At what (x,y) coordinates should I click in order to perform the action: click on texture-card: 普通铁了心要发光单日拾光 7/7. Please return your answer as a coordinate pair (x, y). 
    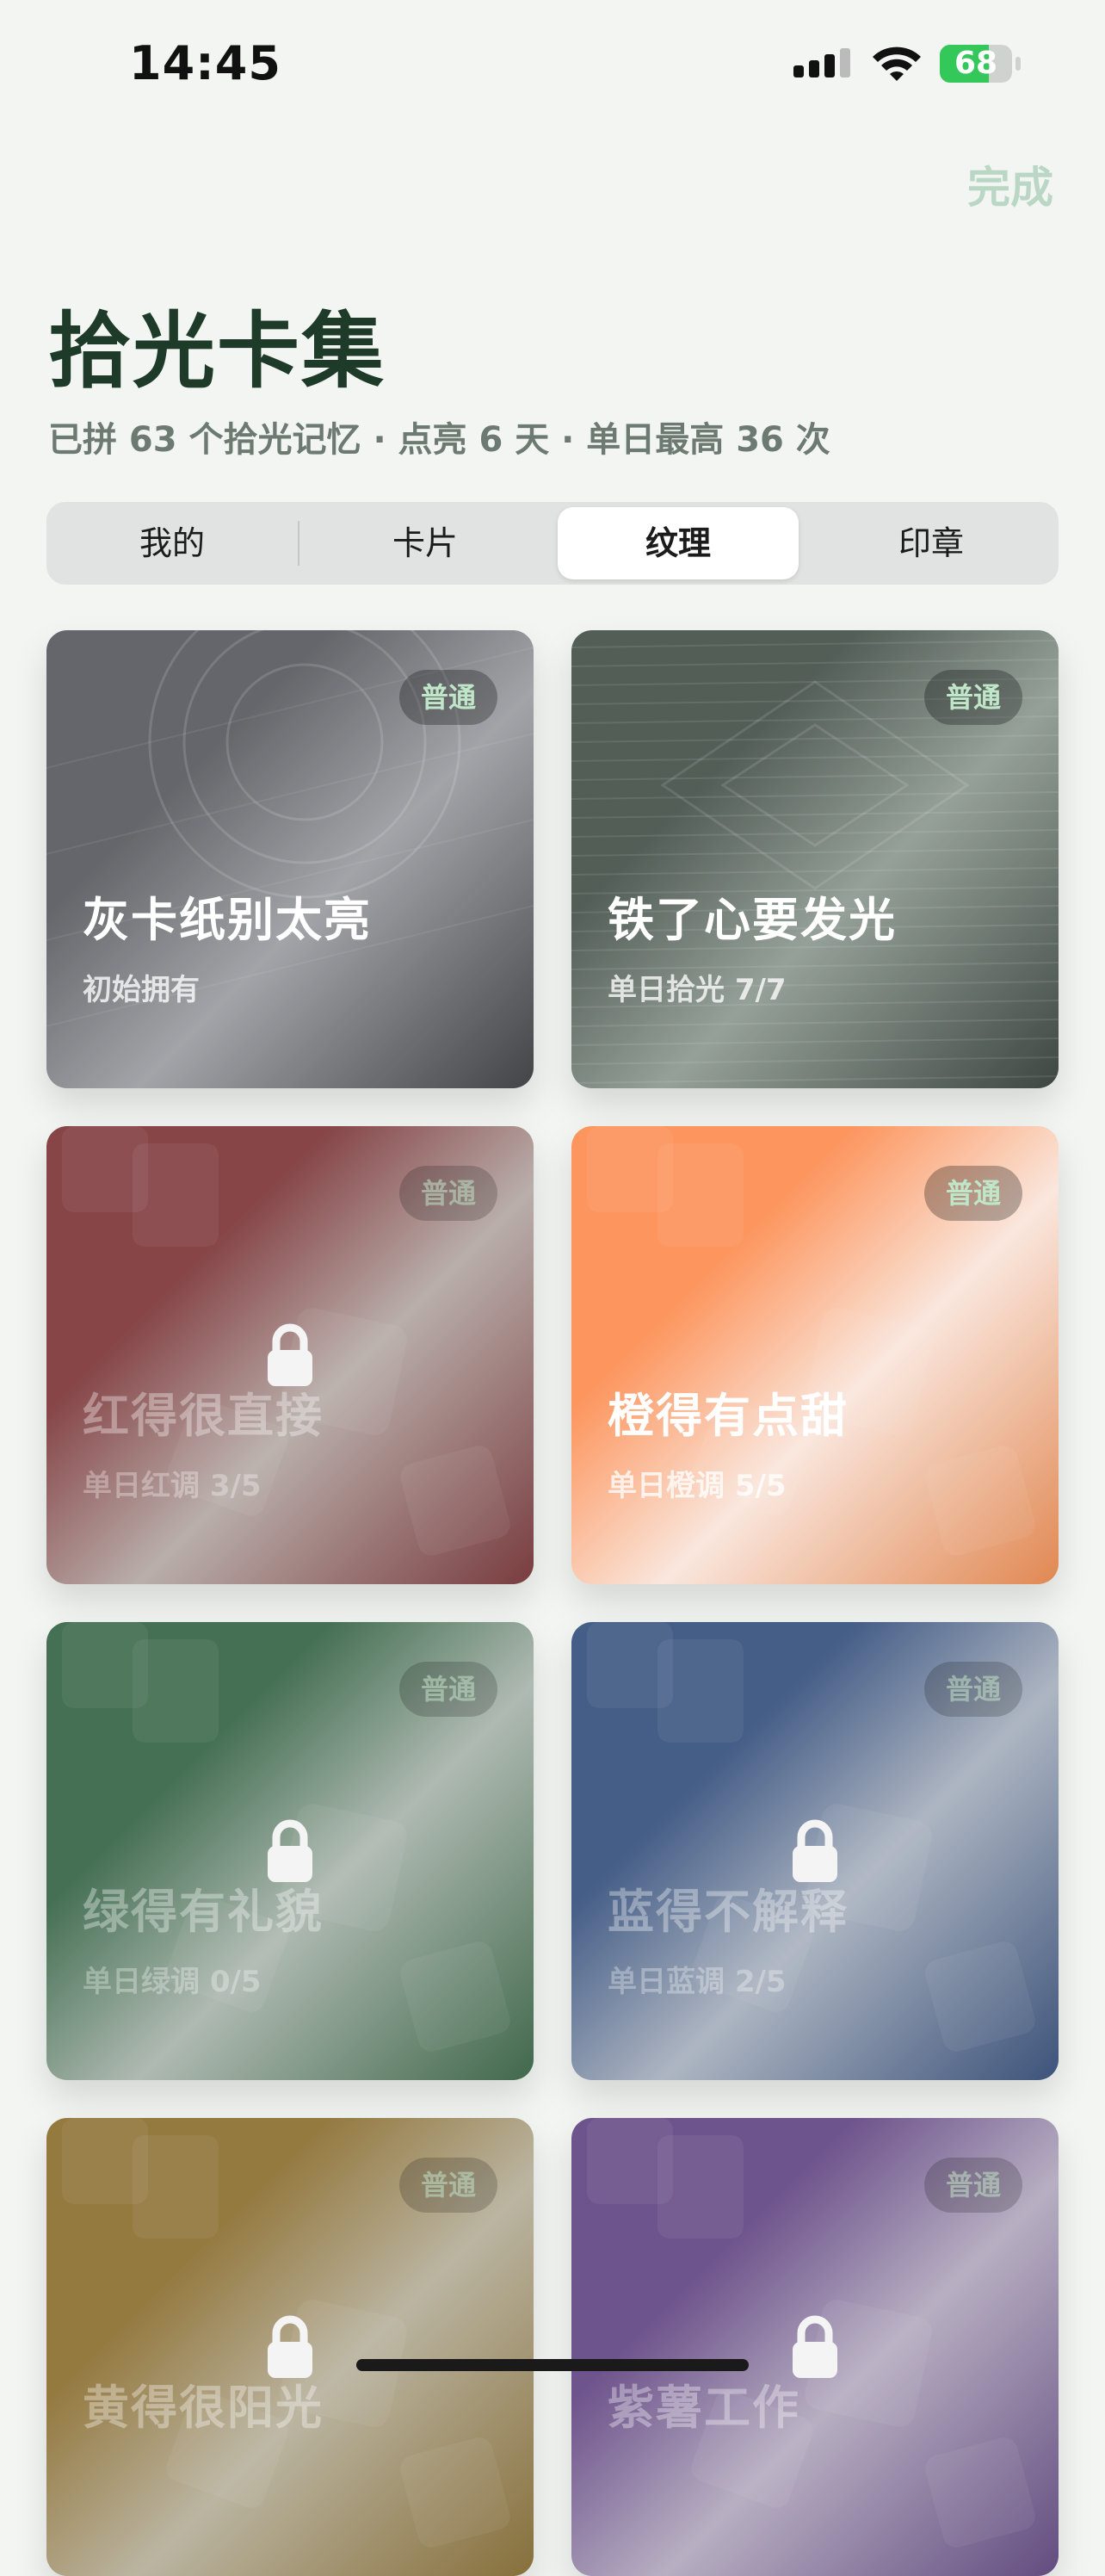
    Looking at the image, I should click on (815, 859).